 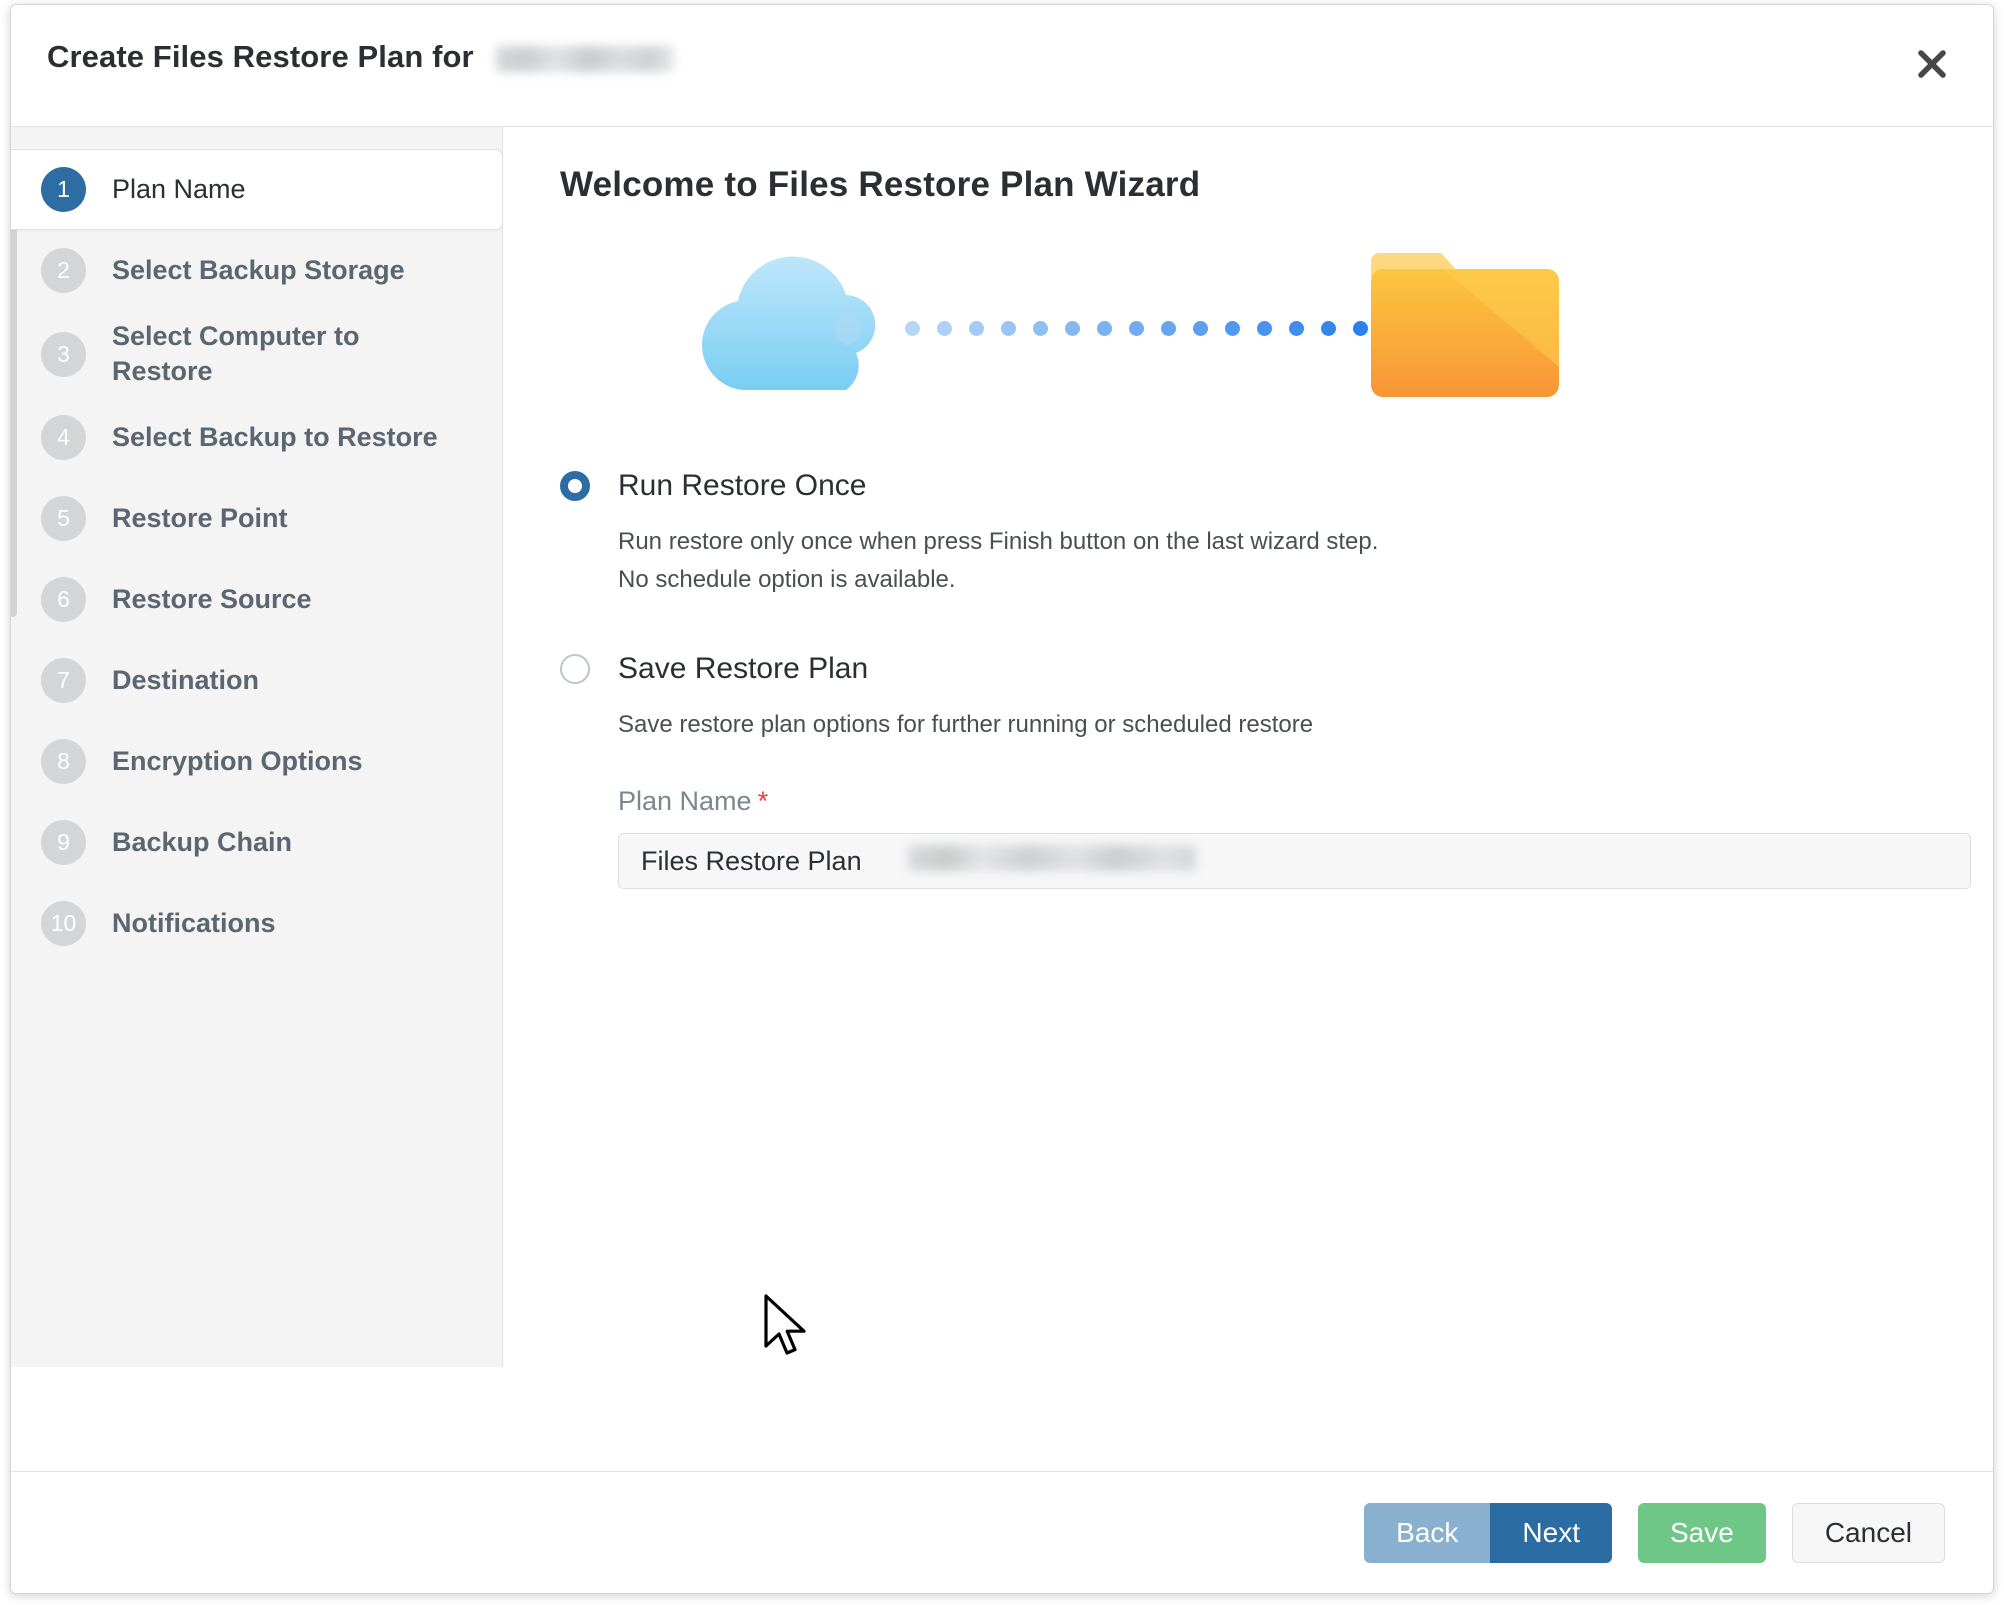 I want to click on sidebar-item-destination: 7 Destination, so click(x=256, y=680).